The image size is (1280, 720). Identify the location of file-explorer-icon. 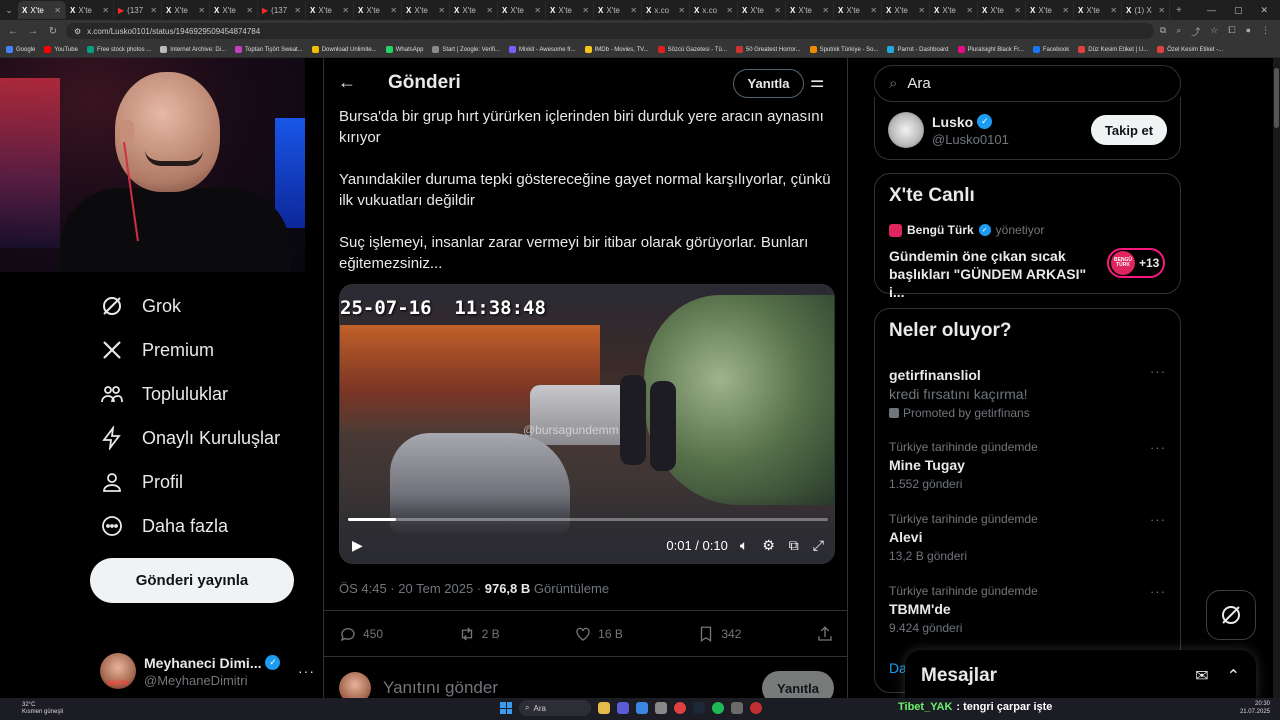
(604, 708).